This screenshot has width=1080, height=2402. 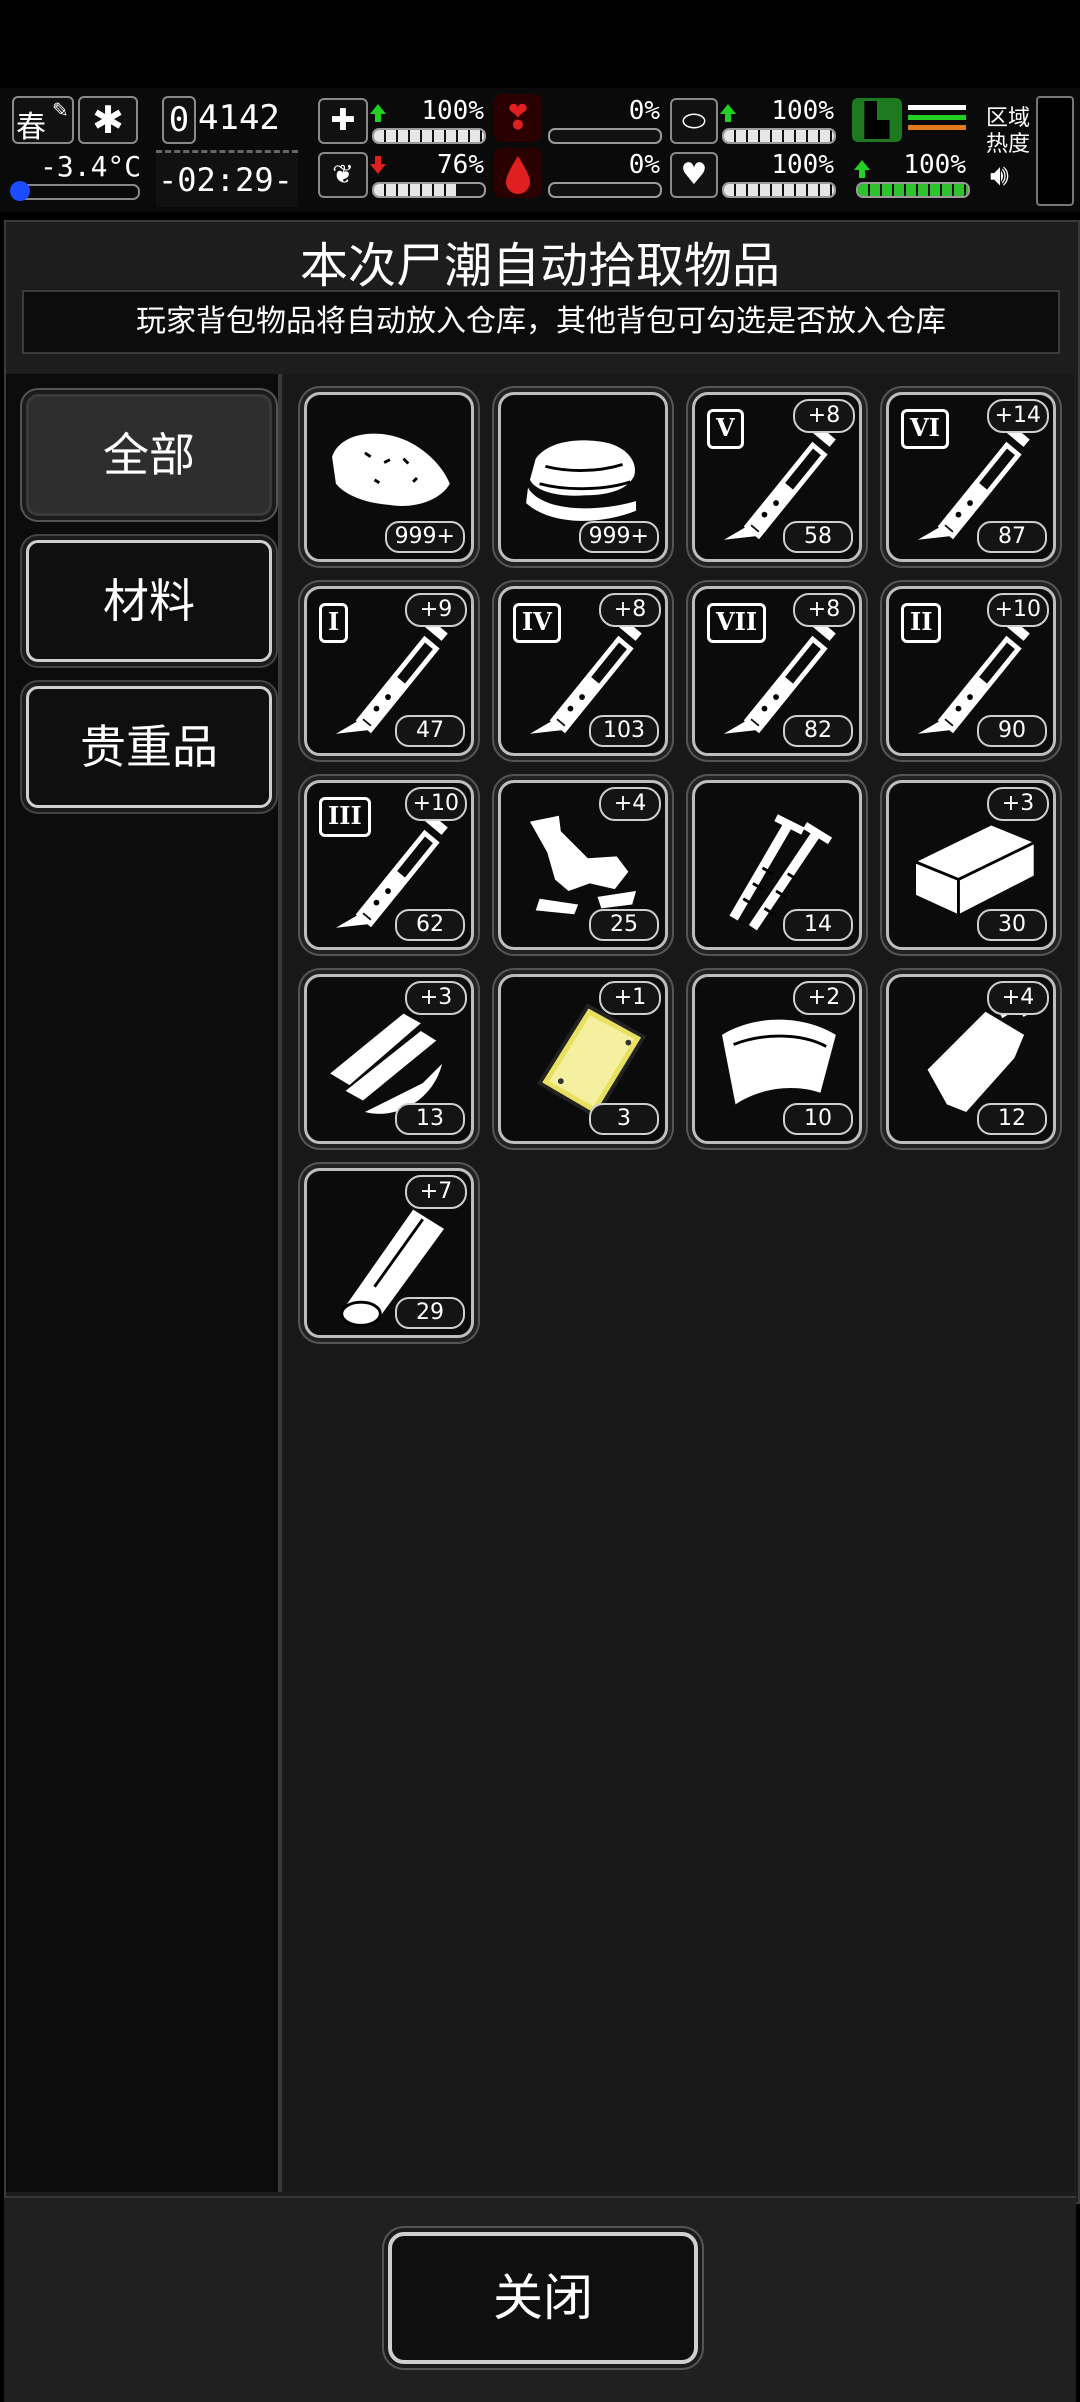 I want to click on blood-bar, so click(x=605, y=190).